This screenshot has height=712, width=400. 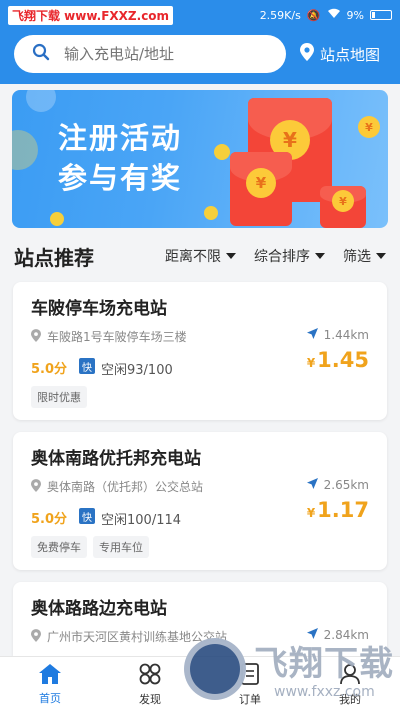 What do you see at coordinates (150, 699) in the screenshot?
I see `tab-discover-label: 发现` at bounding box center [150, 699].